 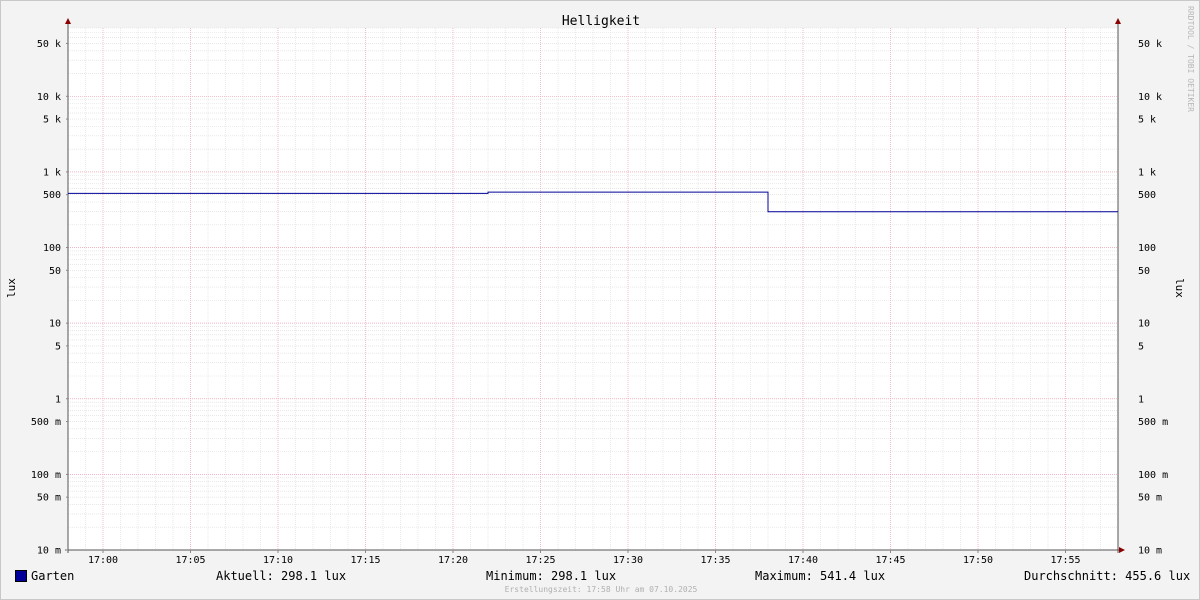 What do you see at coordinates (1144, 324) in the screenshot?
I see `y-tick-label-right: 10` at bounding box center [1144, 324].